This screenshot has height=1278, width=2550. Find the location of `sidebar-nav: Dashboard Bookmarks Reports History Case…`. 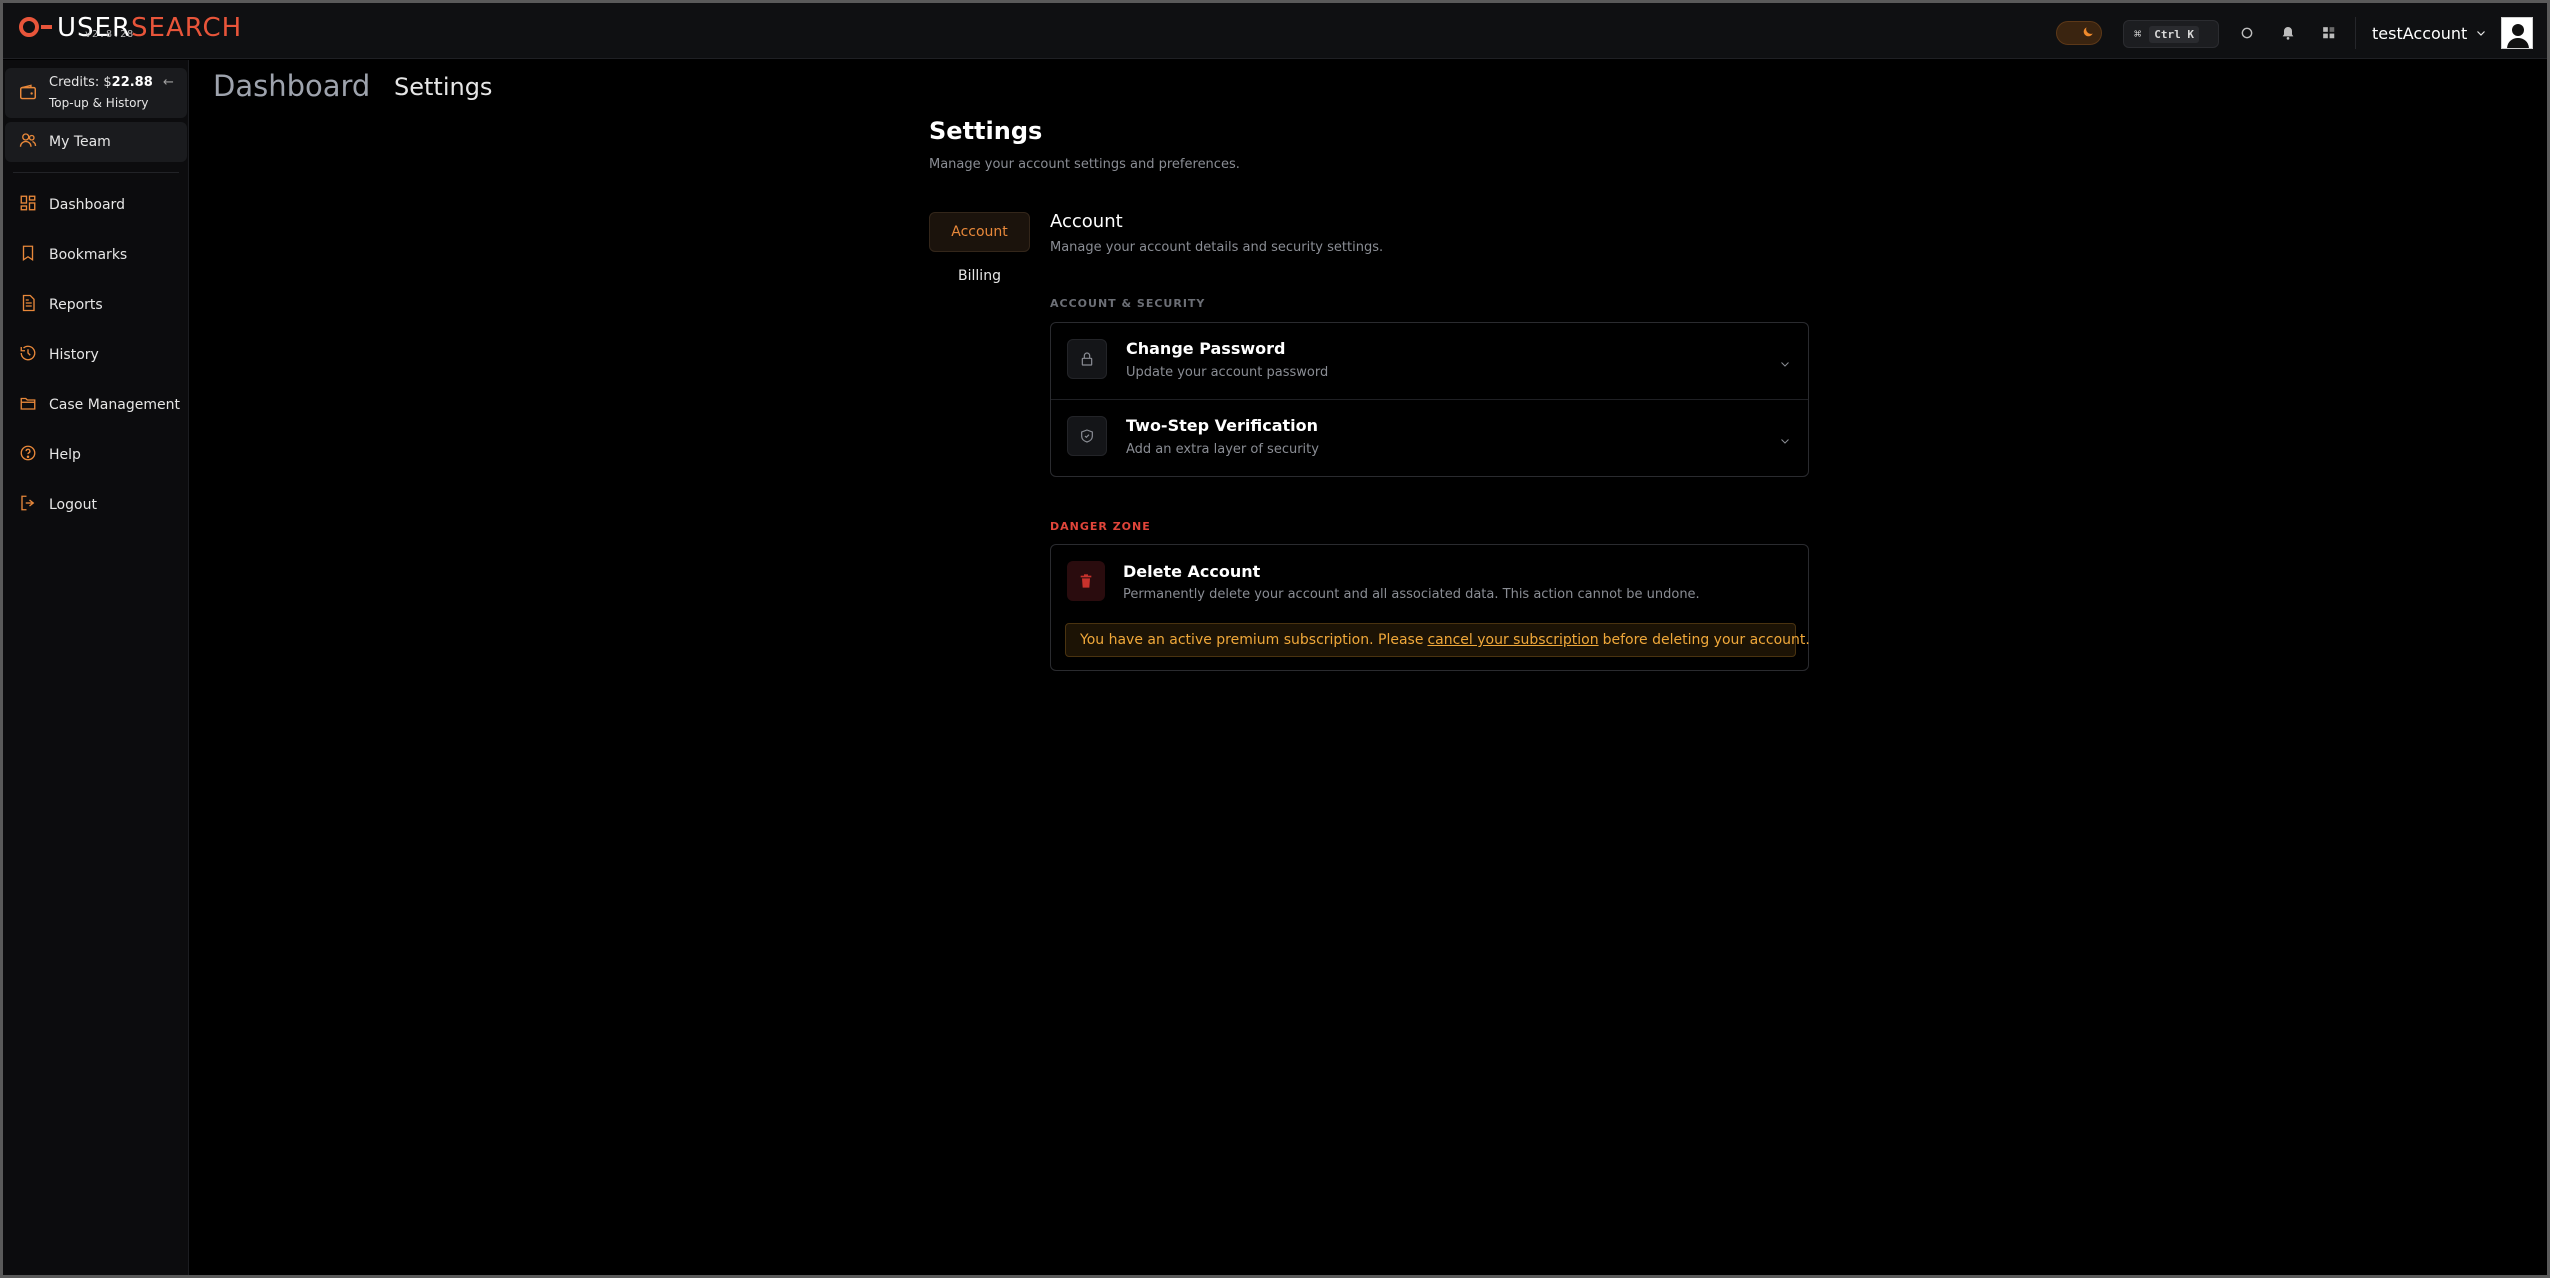

sidebar-nav: Dashboard Bookmarks Reports History Case… is located at coordinates (96, 355).